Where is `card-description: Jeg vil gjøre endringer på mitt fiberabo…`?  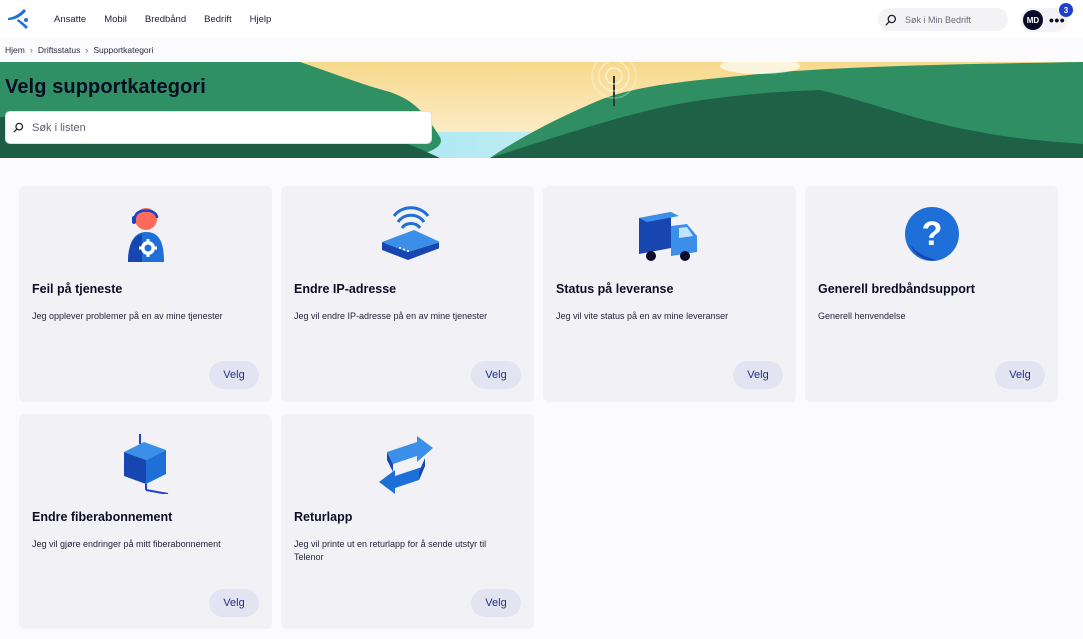
card-description: Jeg vil gjøre endringer på mitt fiberabo… is located at coordinates (126, 544).